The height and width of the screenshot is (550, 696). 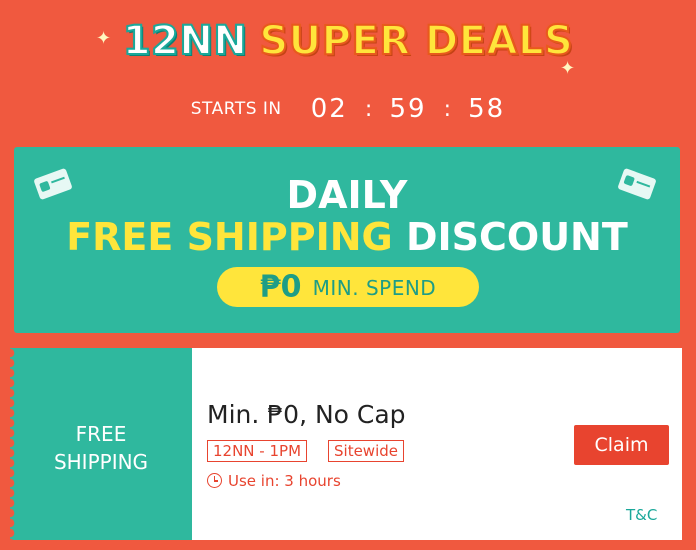 I want to click on voucher-validity: Use in: 3 hours, so click(x=274, y=481).